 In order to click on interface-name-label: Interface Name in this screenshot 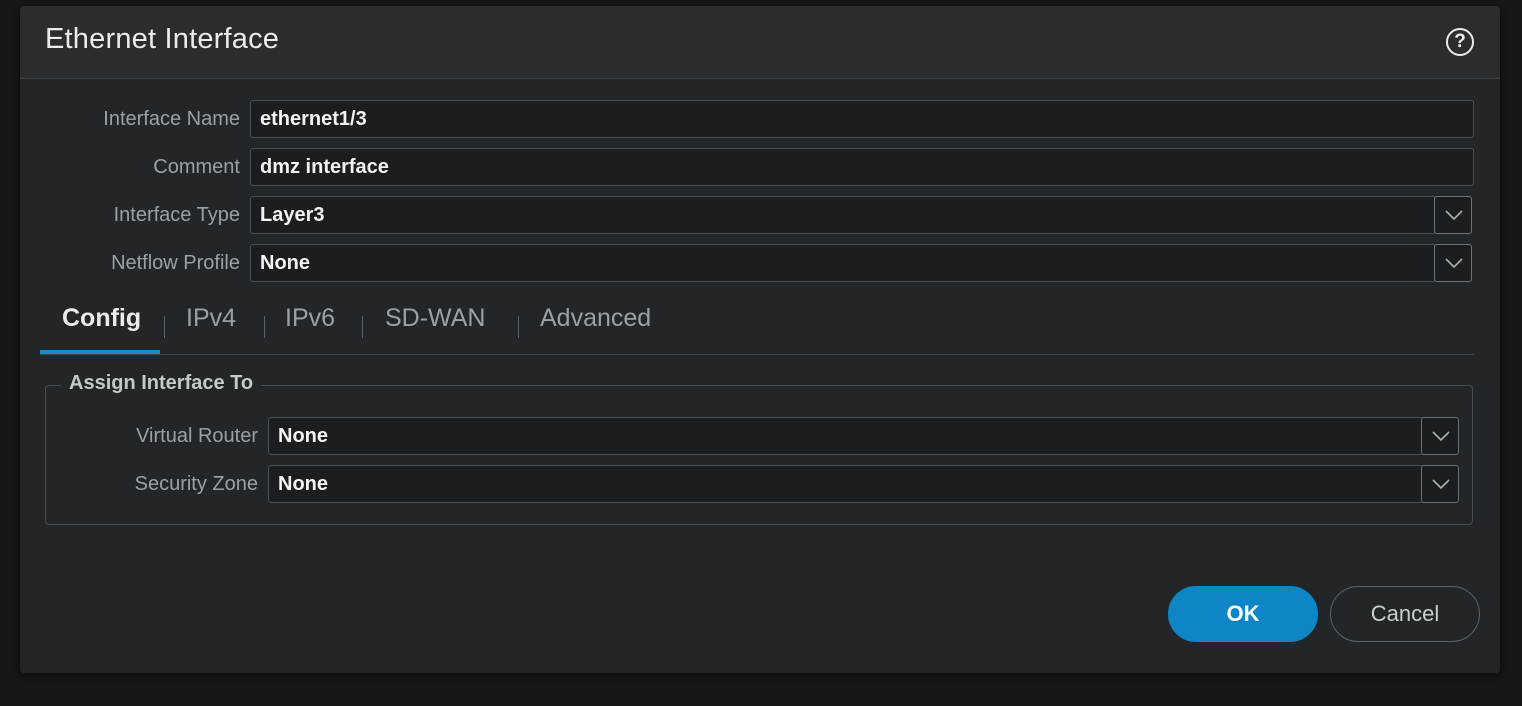, I will do `click(171, 119)`.